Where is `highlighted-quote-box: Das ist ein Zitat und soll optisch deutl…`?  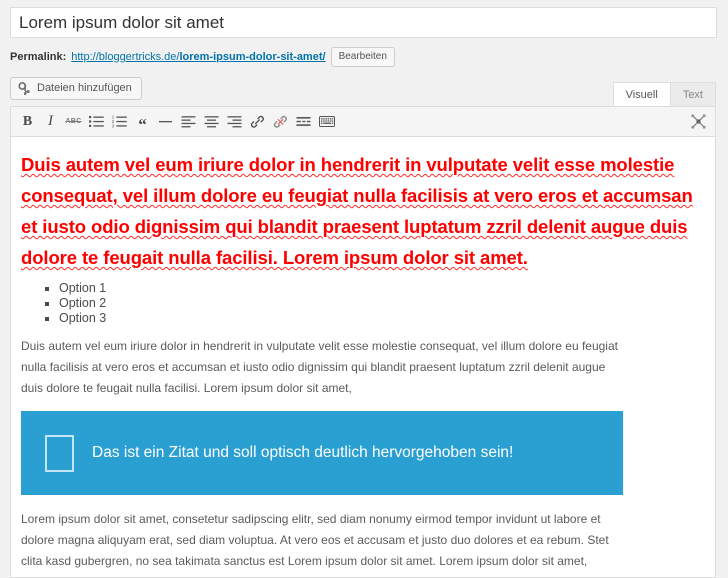
highlighted-quote-box: Das ist ein Zitat und soll optisch deutl… is located at coordinates (322, 453).